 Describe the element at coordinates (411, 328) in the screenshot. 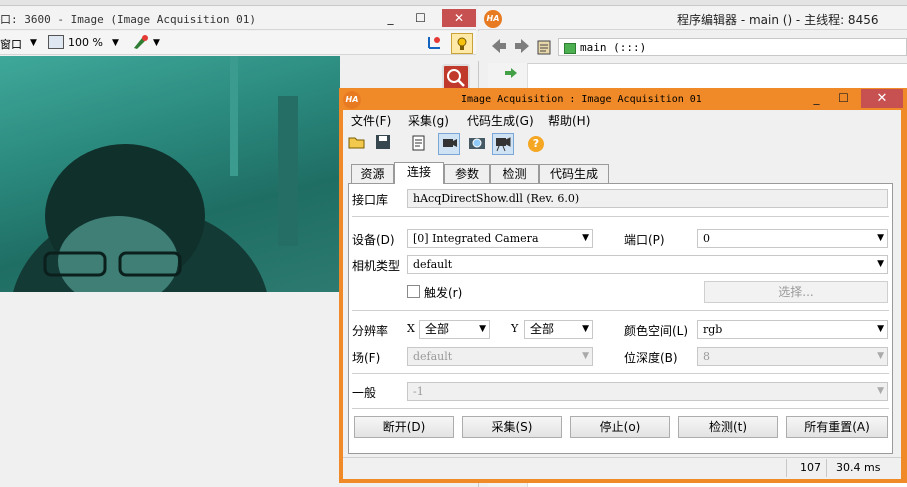

I see `x-label: X` at that location.